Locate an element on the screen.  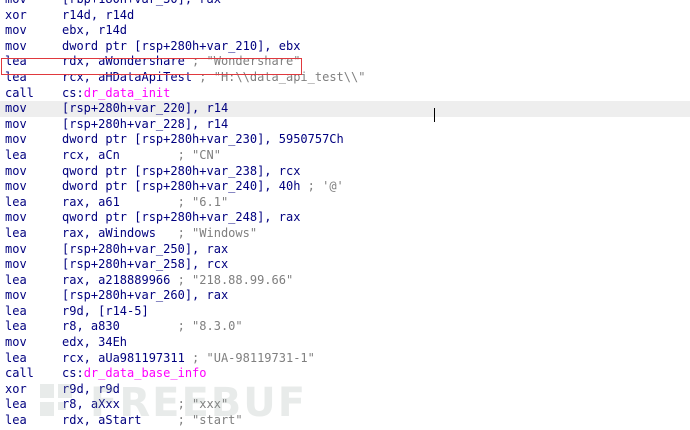
asm-line: lea rax, a218889966 ; "218.88.99.66" is located at coordinates (345, 281).